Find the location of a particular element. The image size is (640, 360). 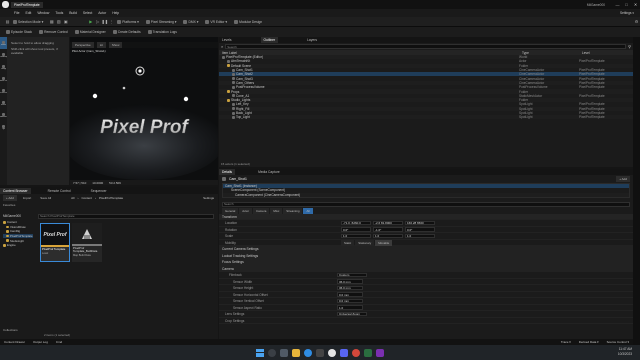

dmx-dropdown: DMX ▾ is located at coordinates (190, 22).